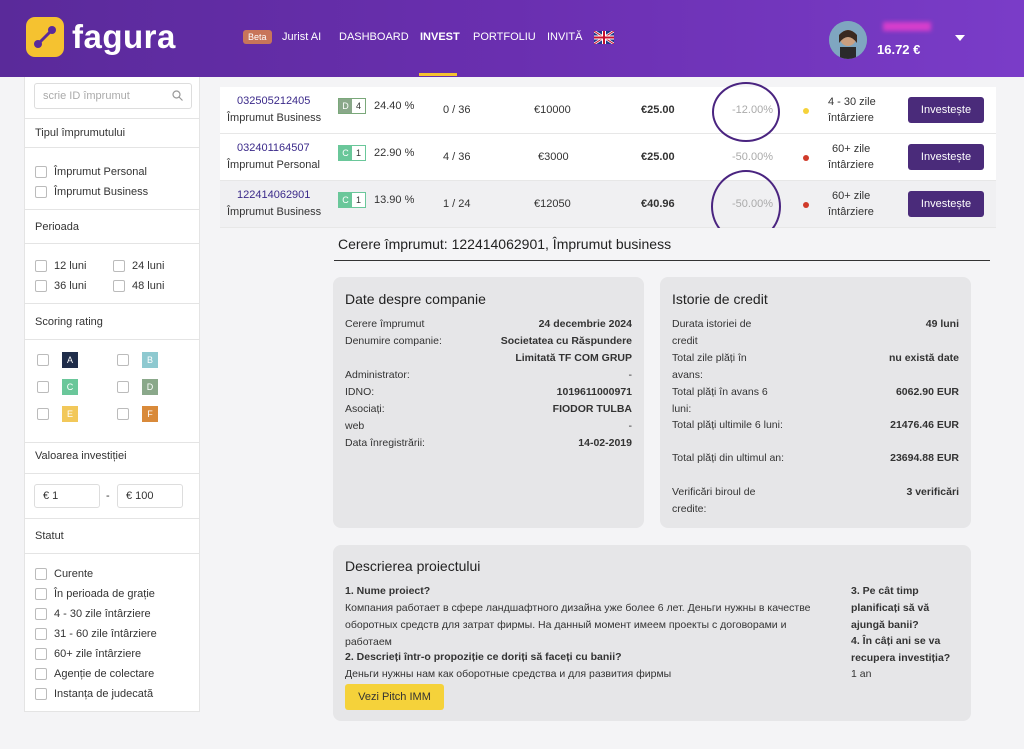  What do you see at coordinates (105, 634) in the screenshot?
I see `checkbox-label: 31 - 60 zile întârziere` at bounding box center [105, 634].